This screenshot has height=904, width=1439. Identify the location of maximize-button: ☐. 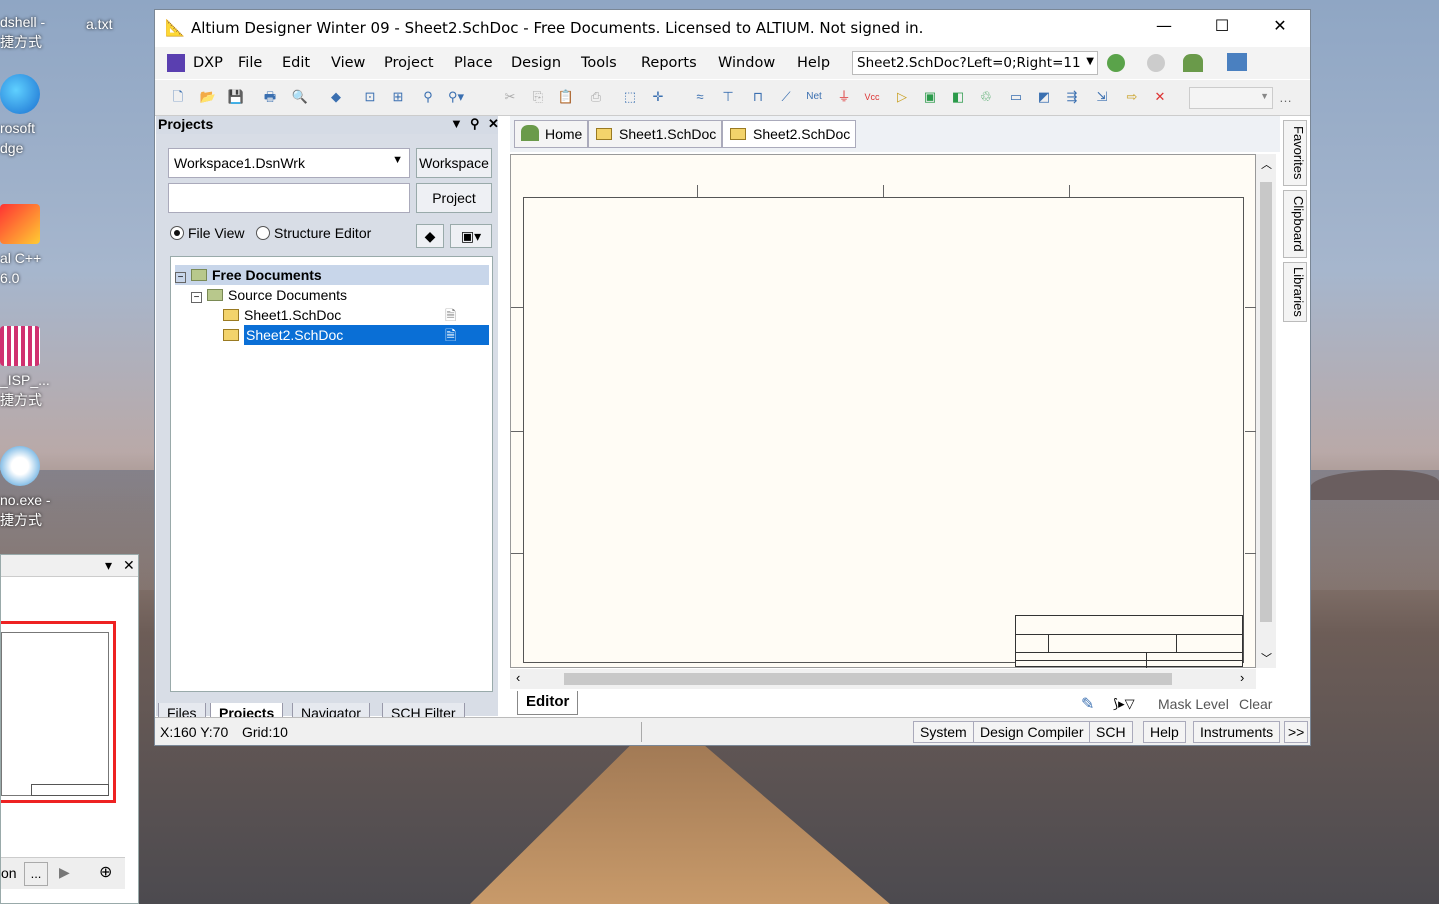
(1222, 28).